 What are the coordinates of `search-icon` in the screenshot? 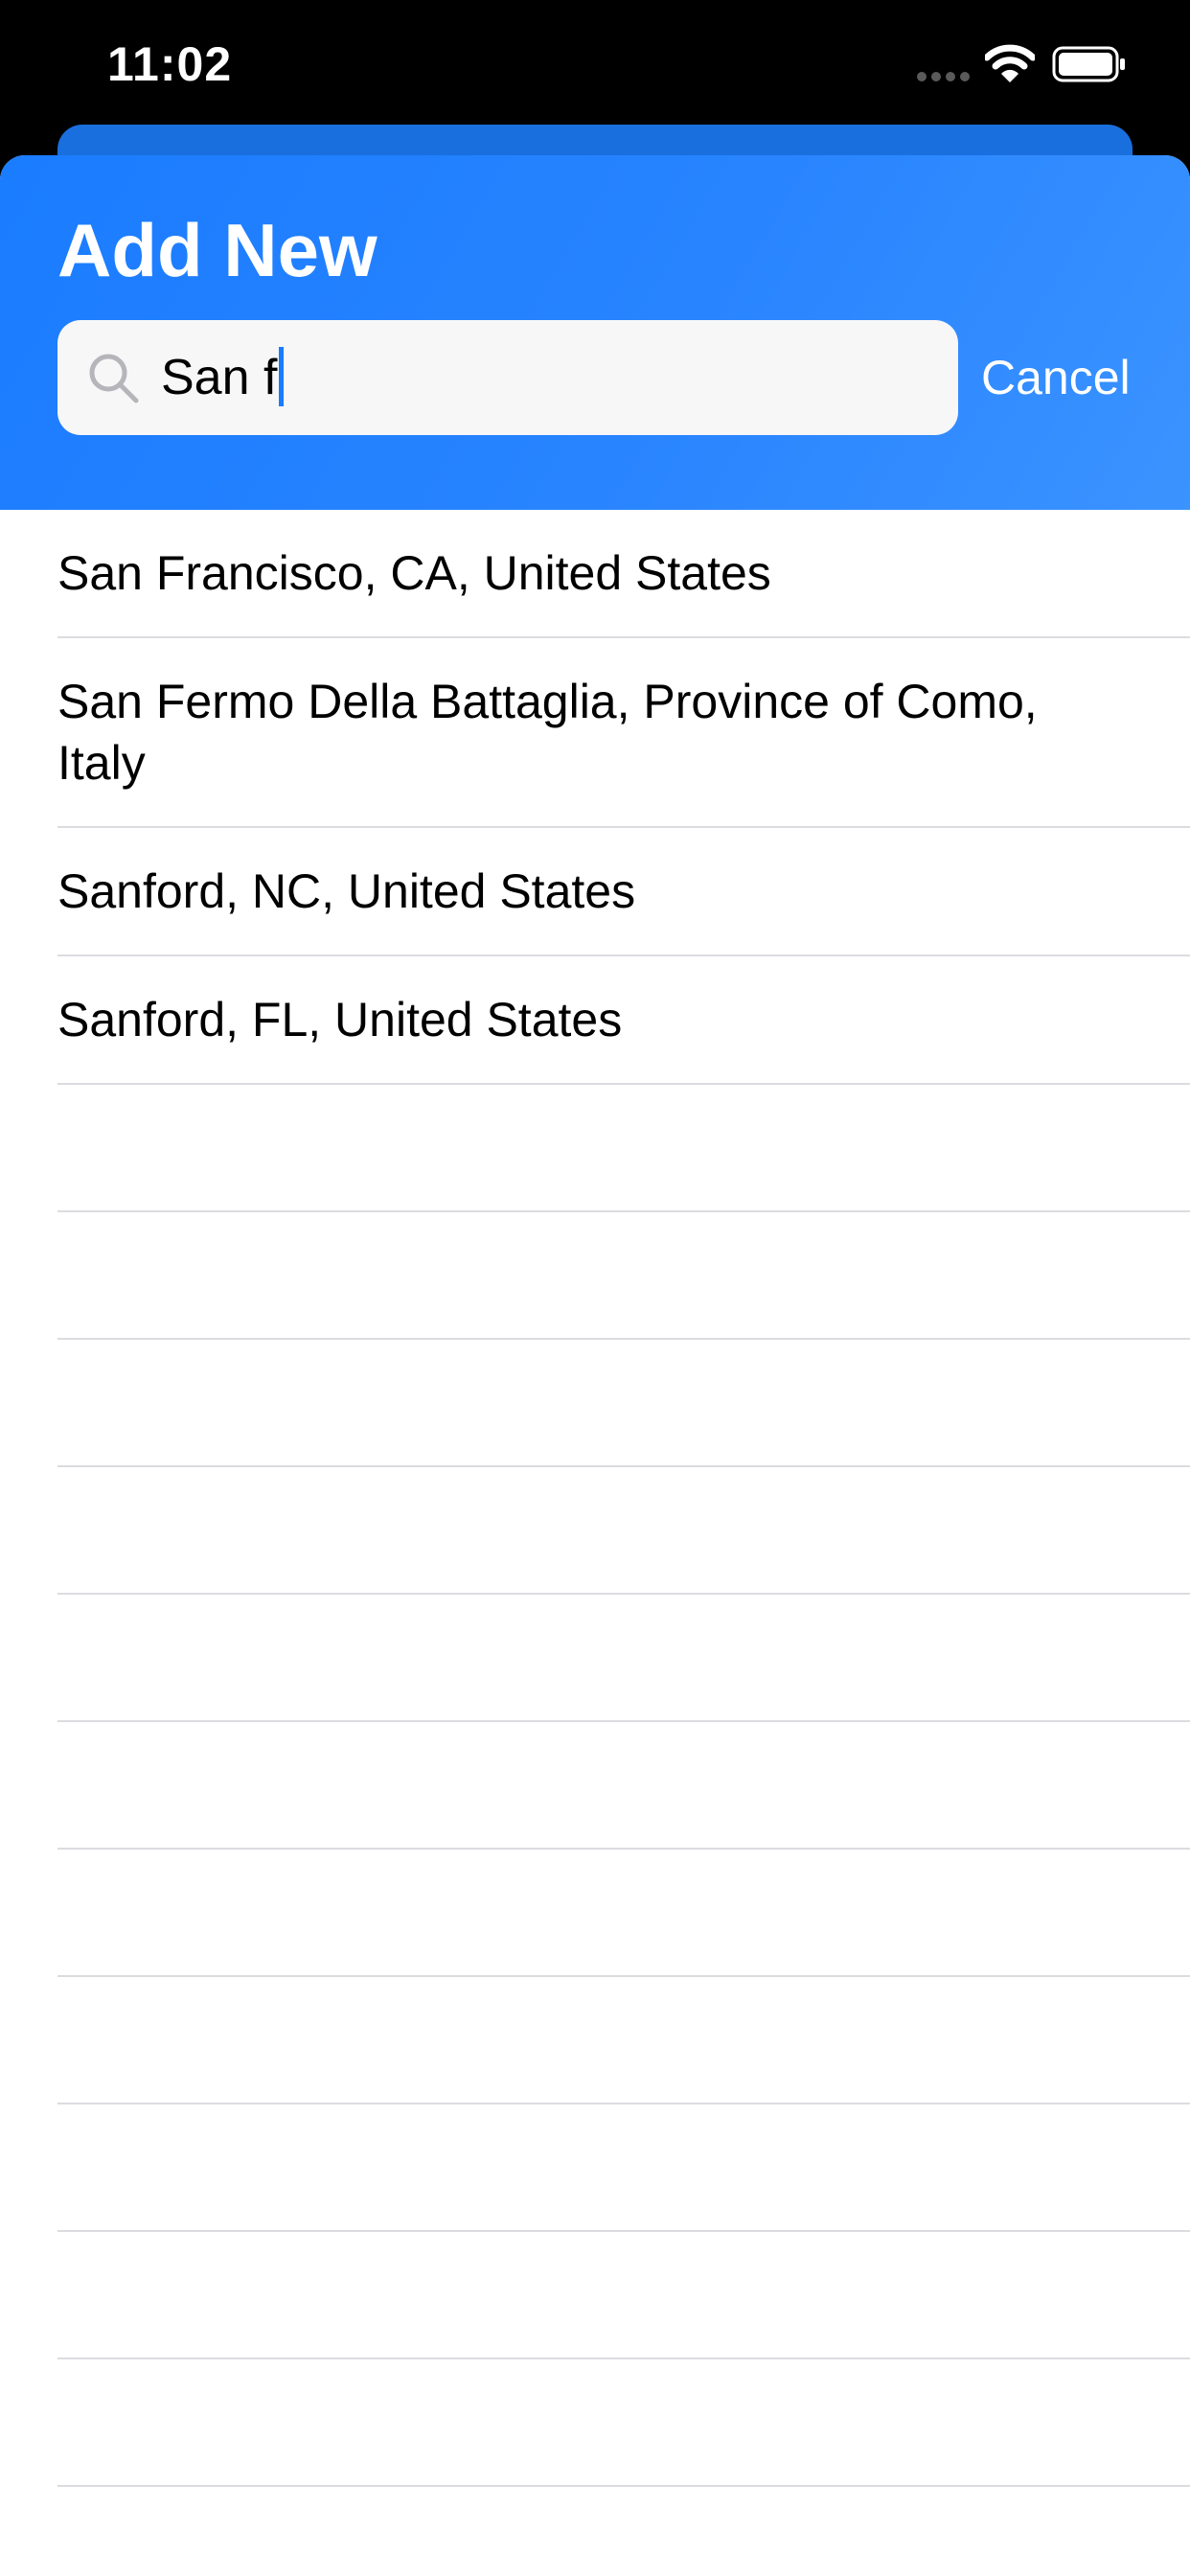 It's located at (114, 378).